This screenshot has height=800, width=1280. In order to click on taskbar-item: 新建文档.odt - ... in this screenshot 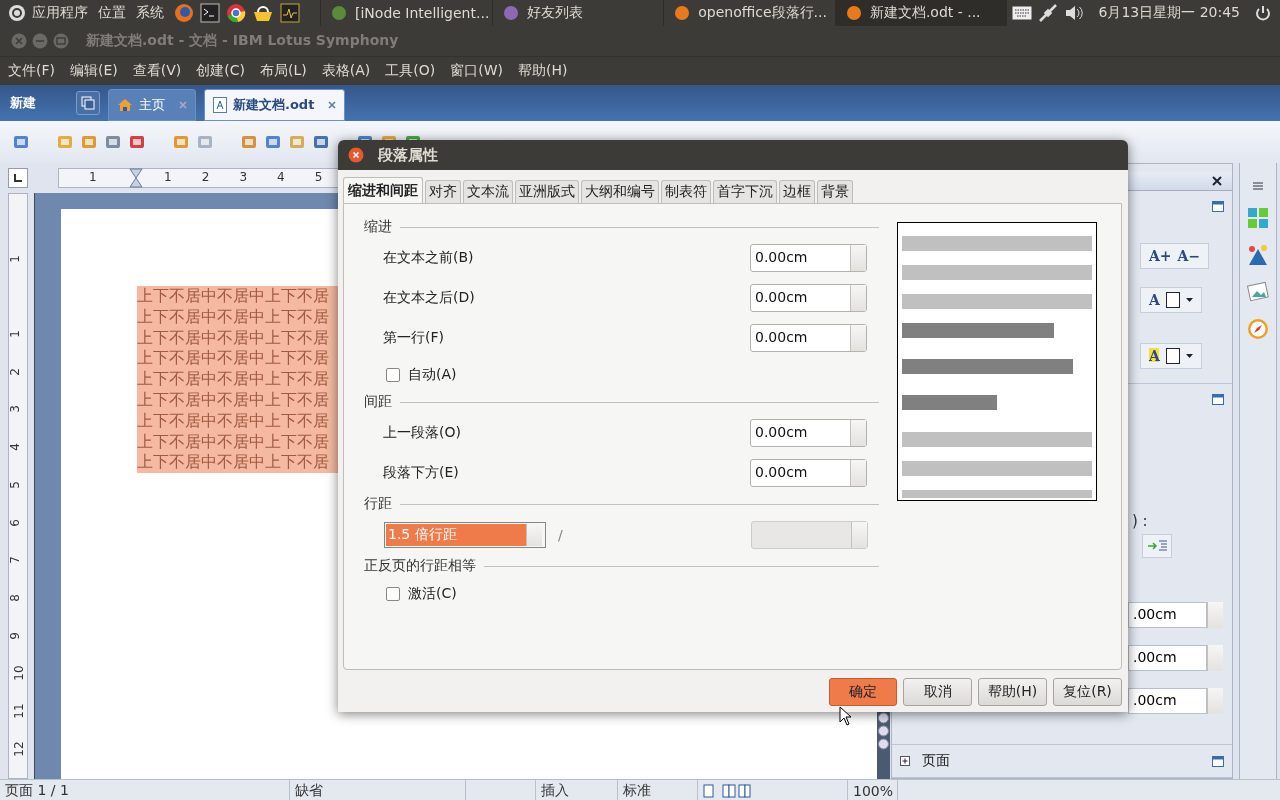, I will do `click(920, 13)`.